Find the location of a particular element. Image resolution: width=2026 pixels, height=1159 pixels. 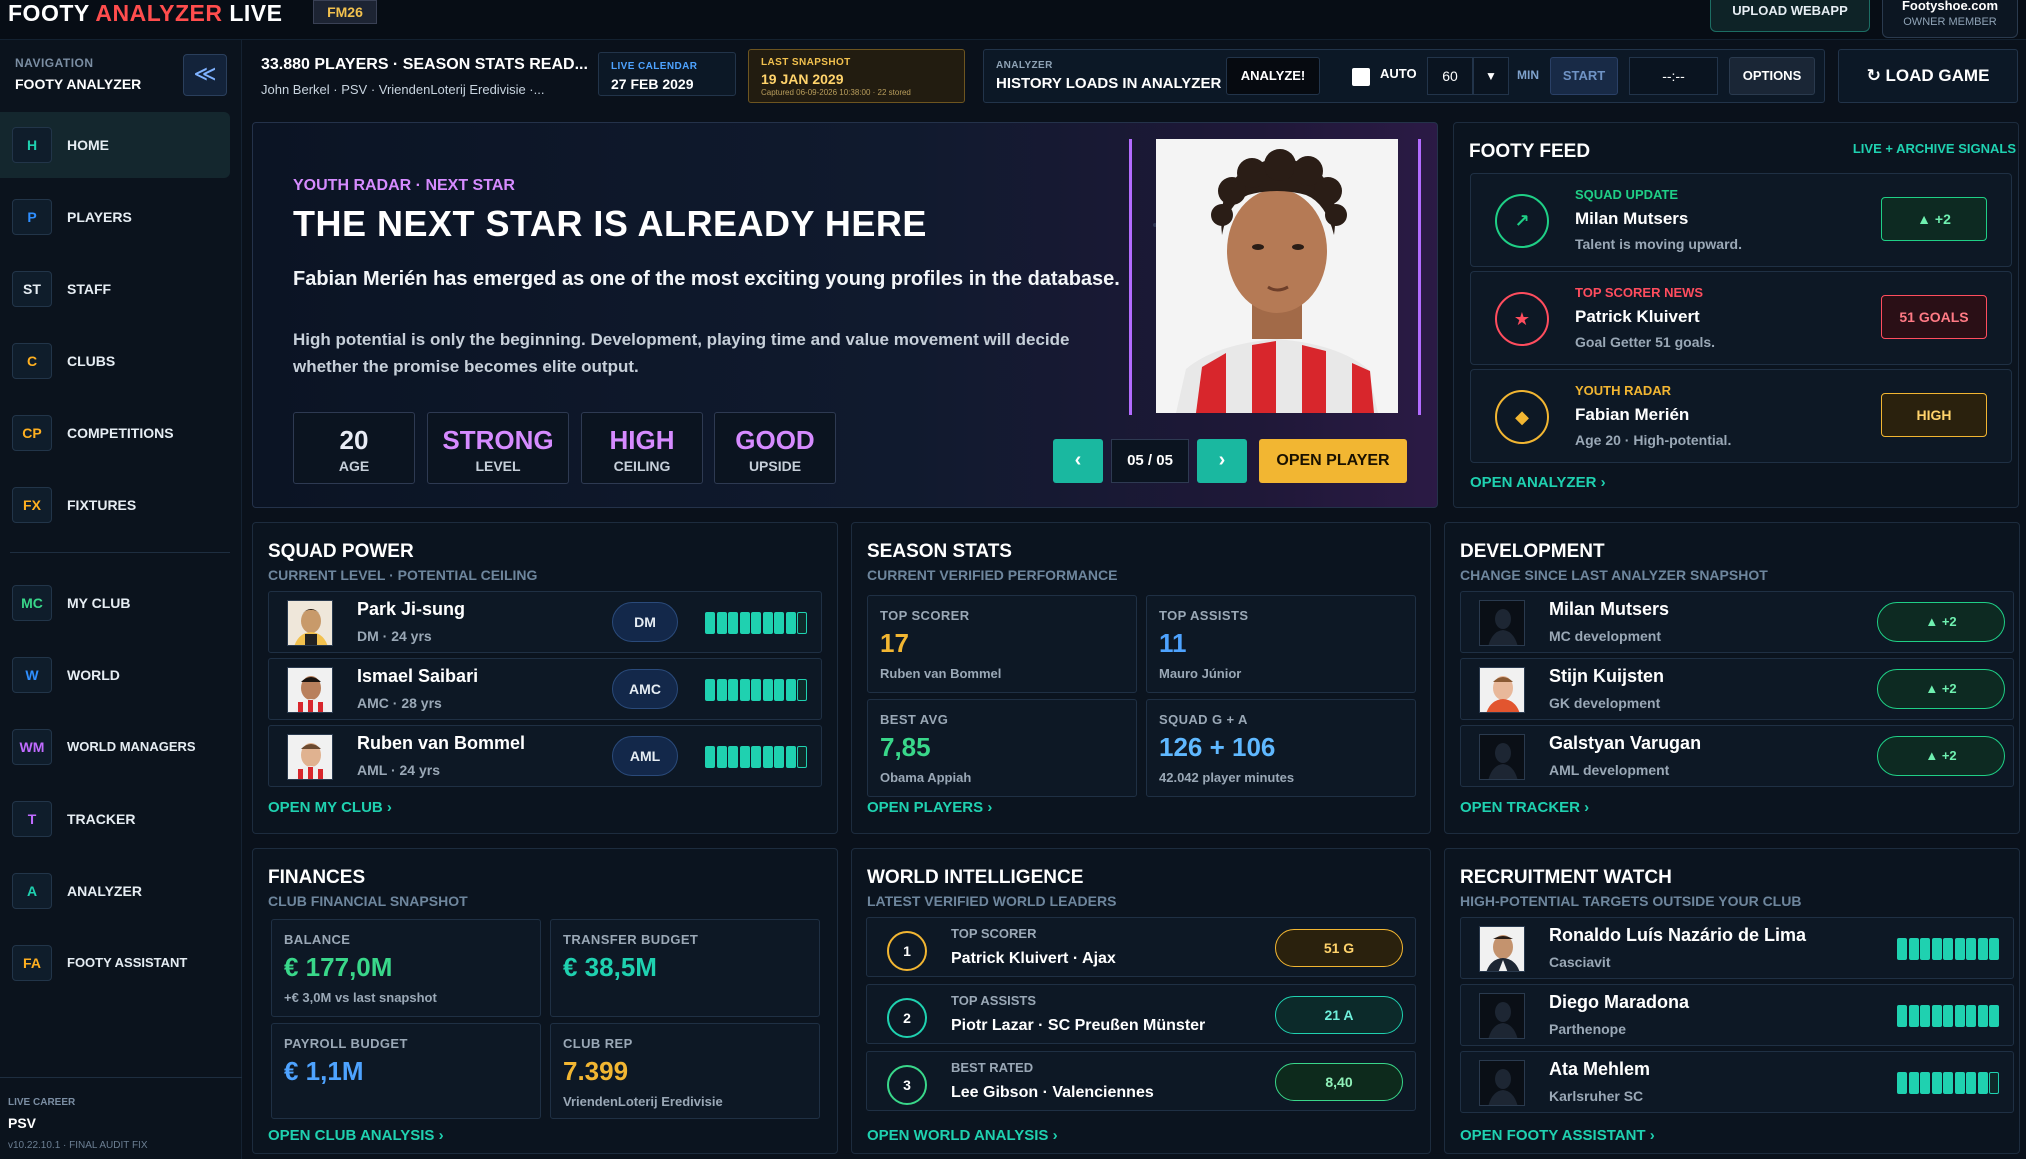

footy-assistant-icon: FA is located at coordinates (32, 963).